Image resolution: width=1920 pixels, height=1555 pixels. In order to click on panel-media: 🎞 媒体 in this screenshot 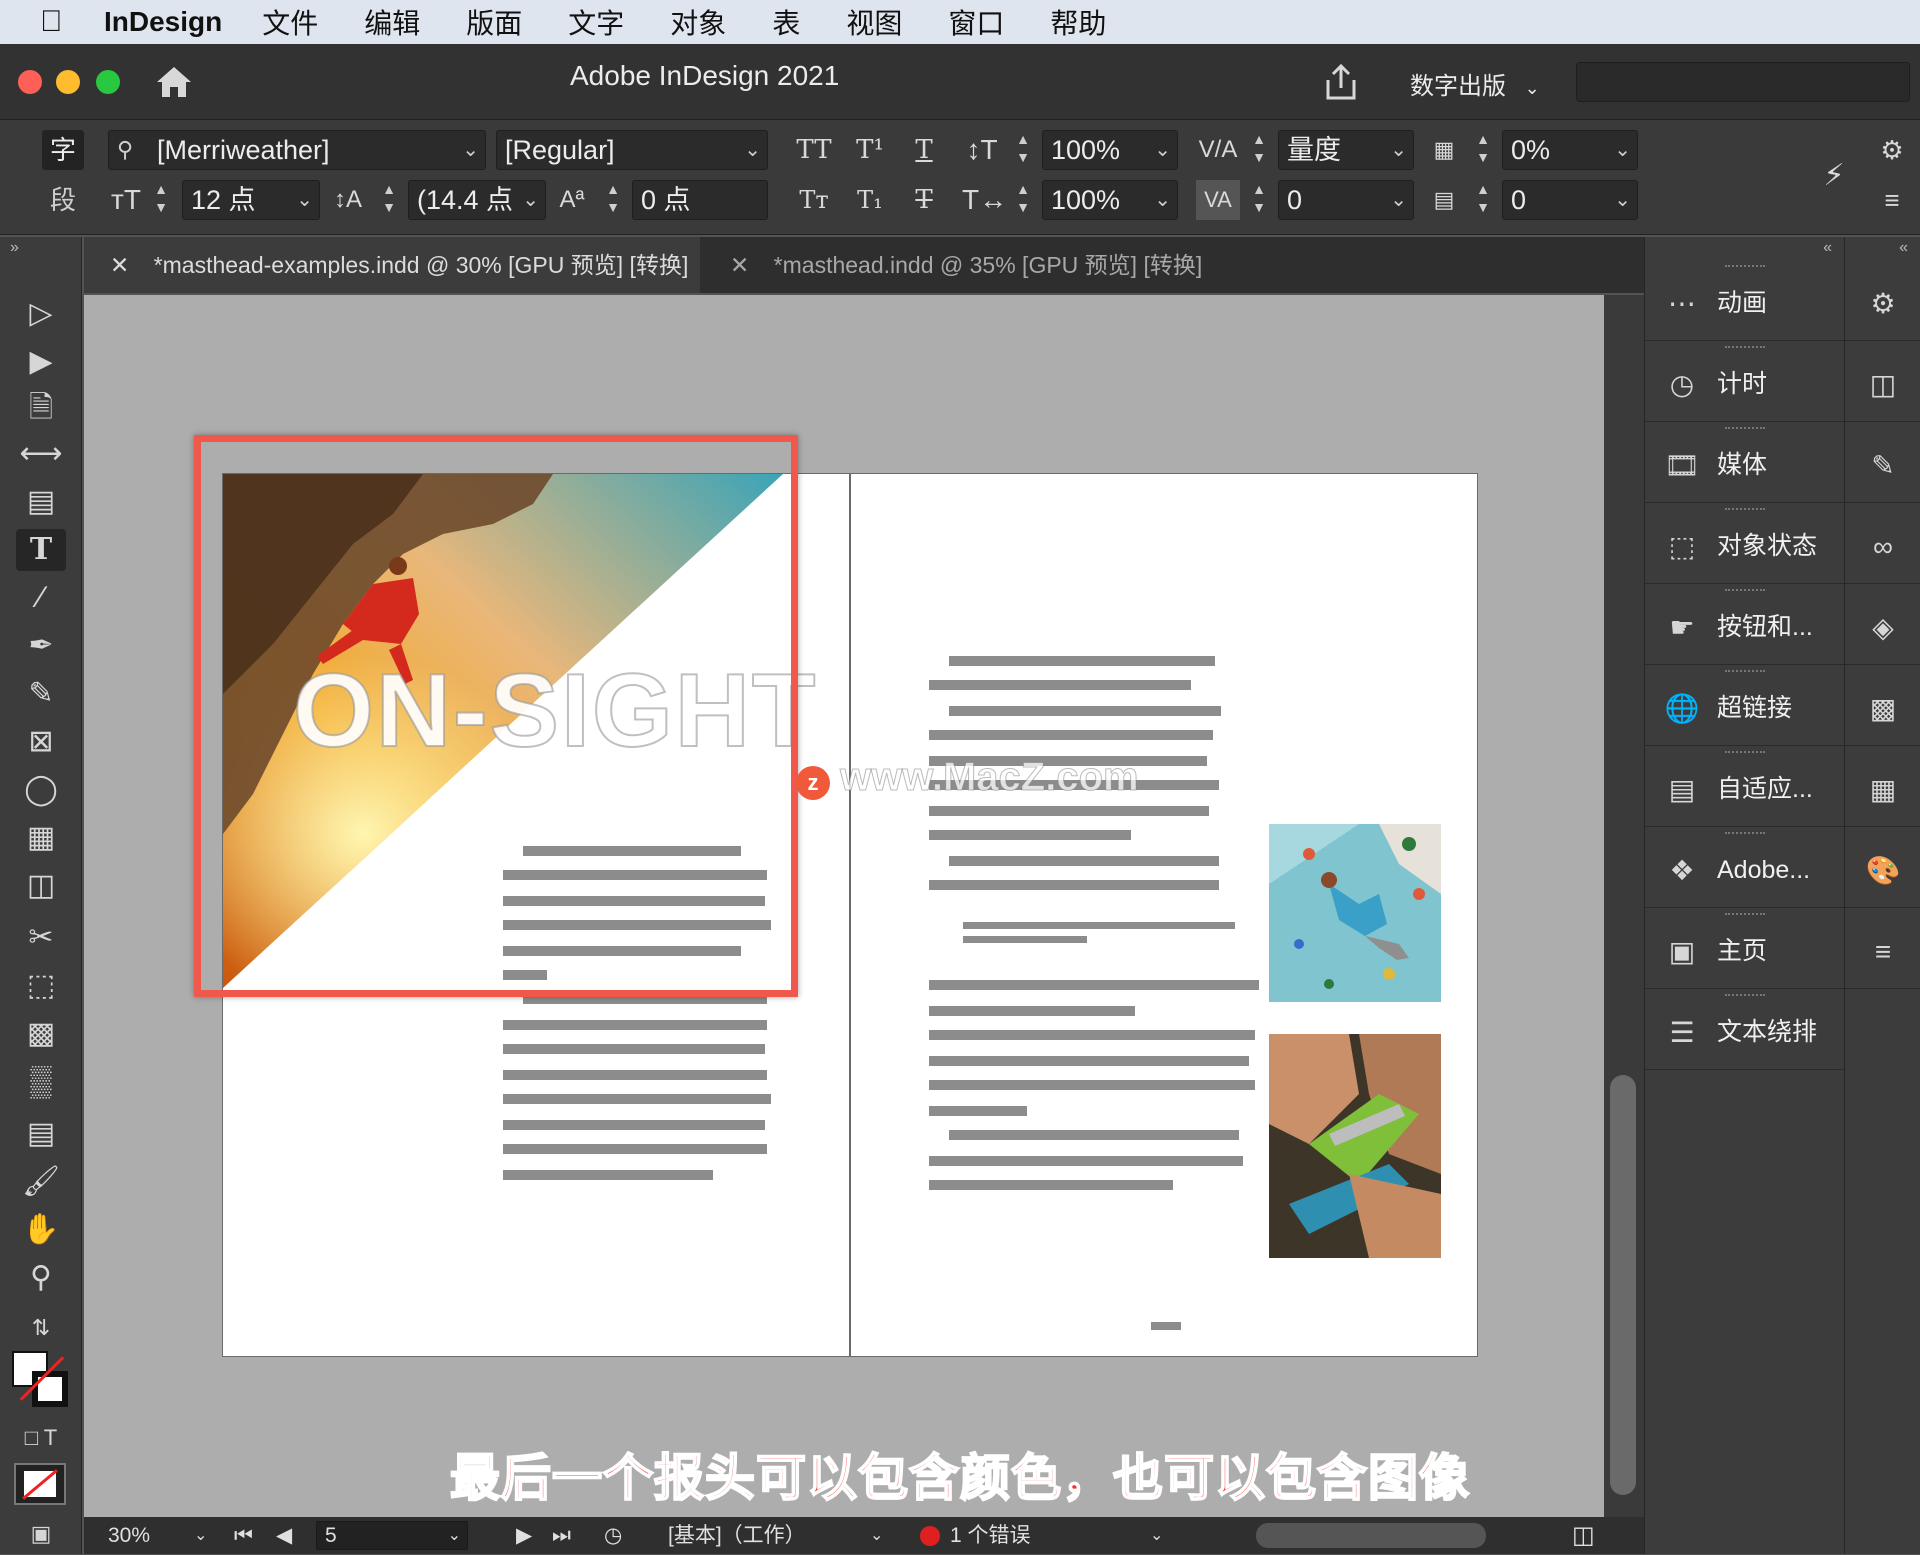, I will do `click(1745, 463)`.